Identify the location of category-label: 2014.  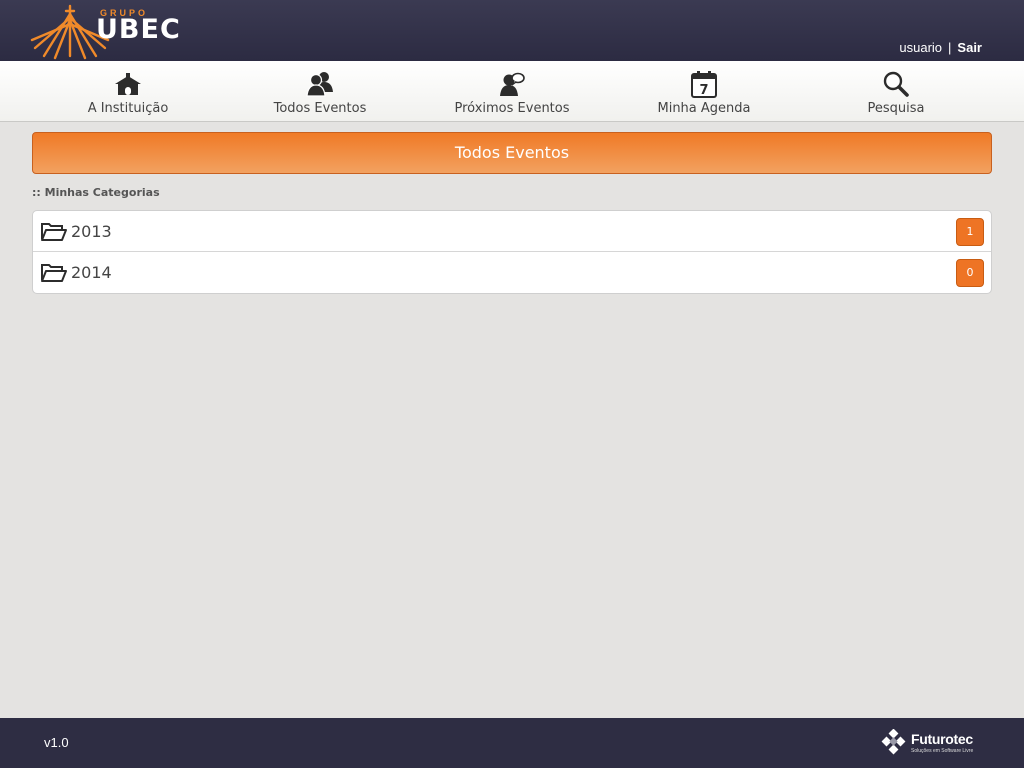
(91, 272).